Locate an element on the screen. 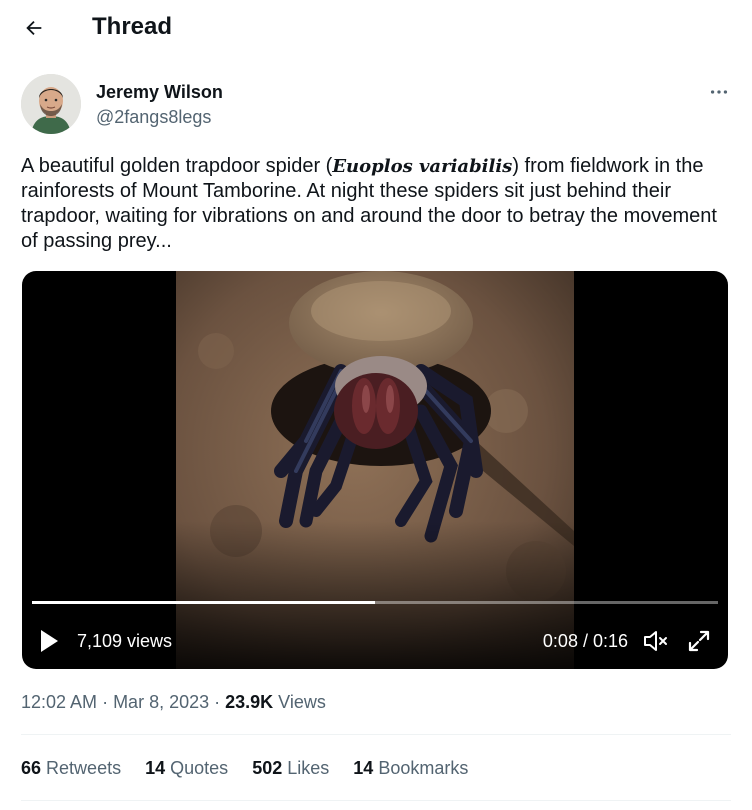  tweet-text-before: A beautiful golden trapdoor spider ( is located at coordinates (177, 166).